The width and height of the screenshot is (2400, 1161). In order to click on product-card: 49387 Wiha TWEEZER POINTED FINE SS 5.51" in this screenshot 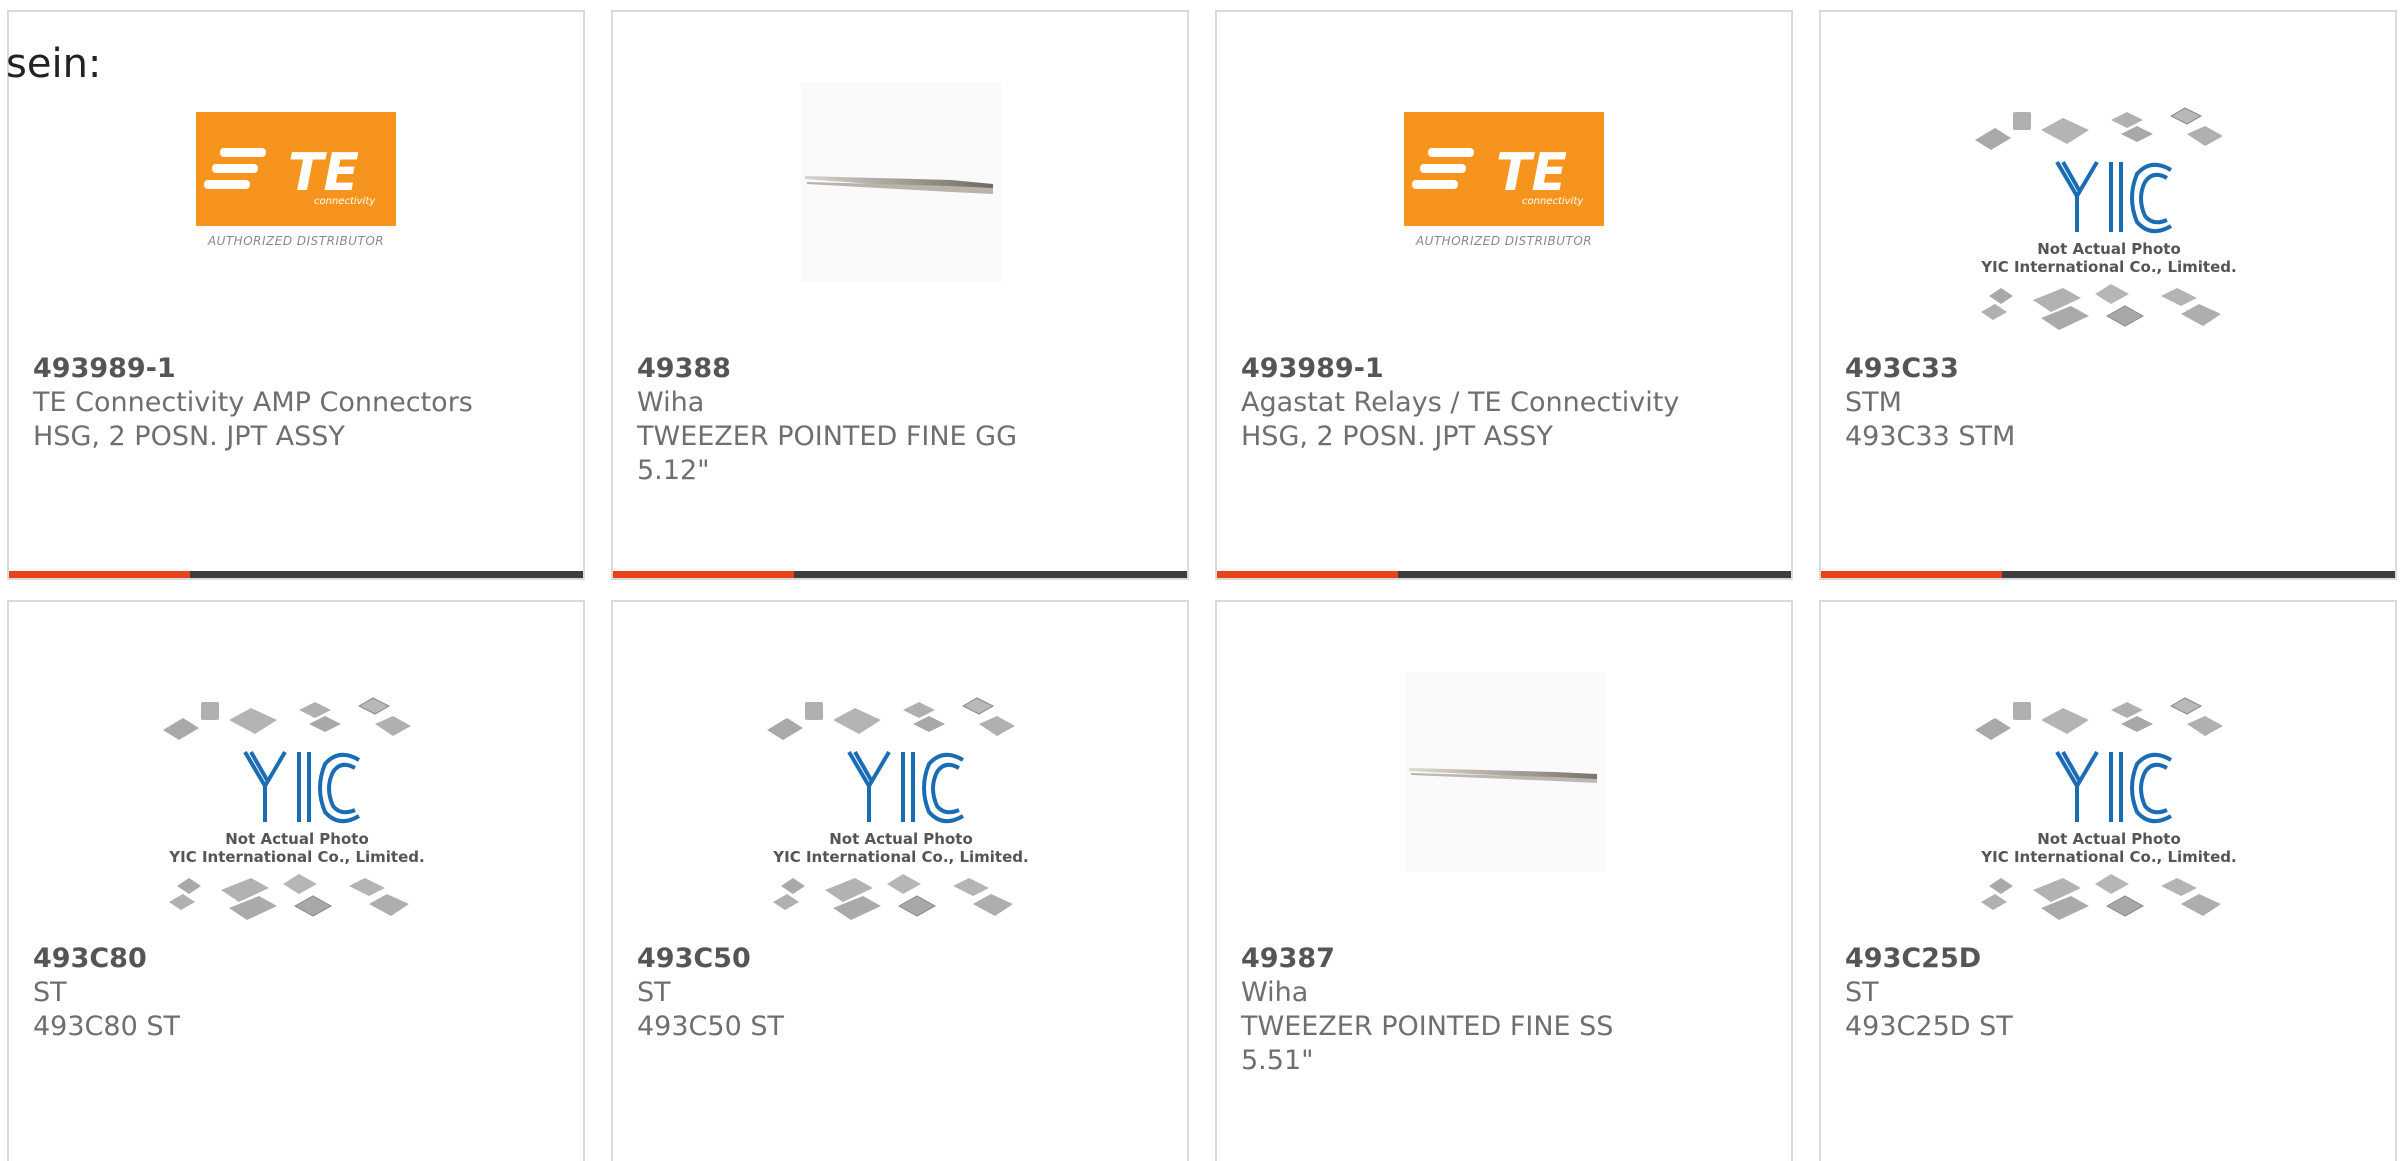, I will do `click(1504, 880)`.